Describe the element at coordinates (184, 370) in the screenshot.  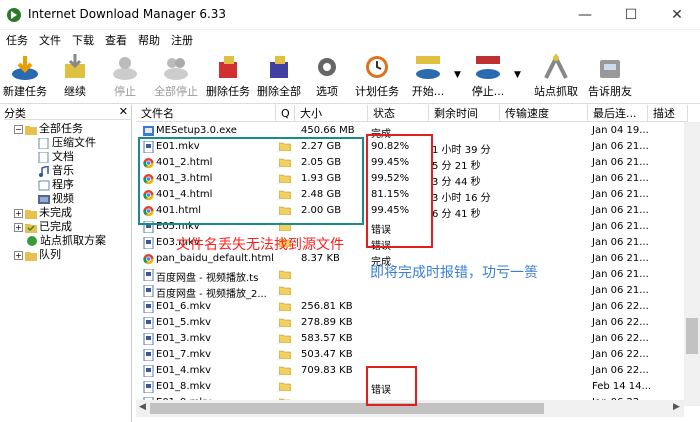
I see `file-name: E01_4.mkv` at that location.